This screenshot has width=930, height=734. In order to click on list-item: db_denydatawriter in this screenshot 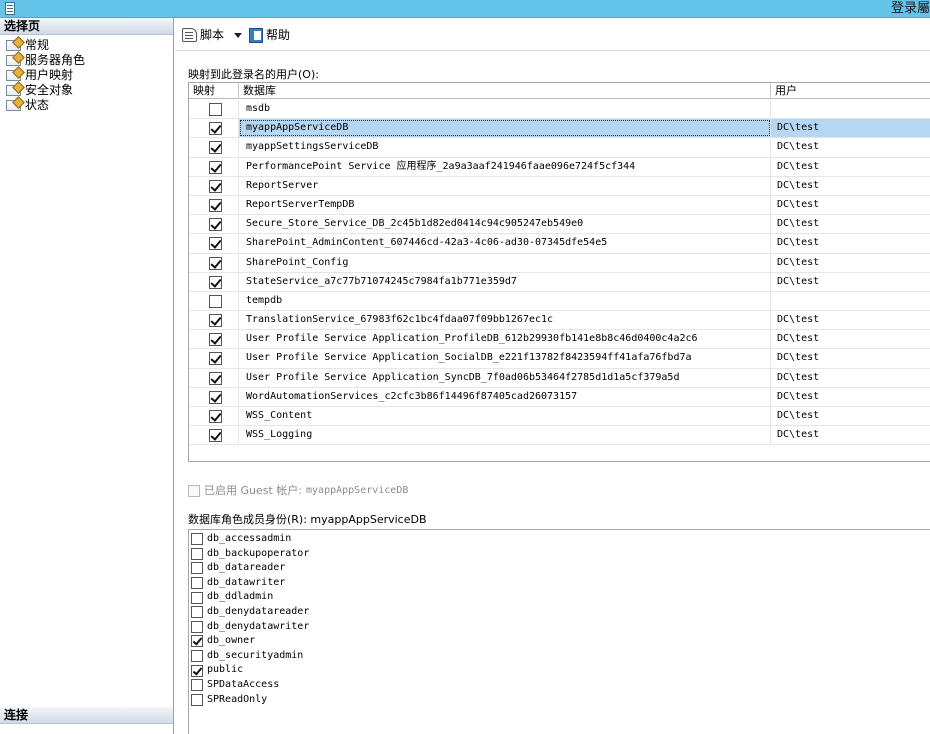, I will do `click(559, 627)`.